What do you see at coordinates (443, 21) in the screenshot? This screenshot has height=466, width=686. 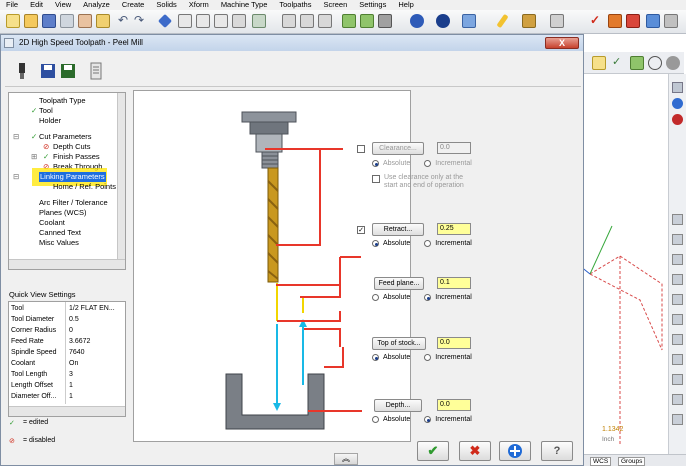 I see `sphere-icon` at bounding box center [443, 21].